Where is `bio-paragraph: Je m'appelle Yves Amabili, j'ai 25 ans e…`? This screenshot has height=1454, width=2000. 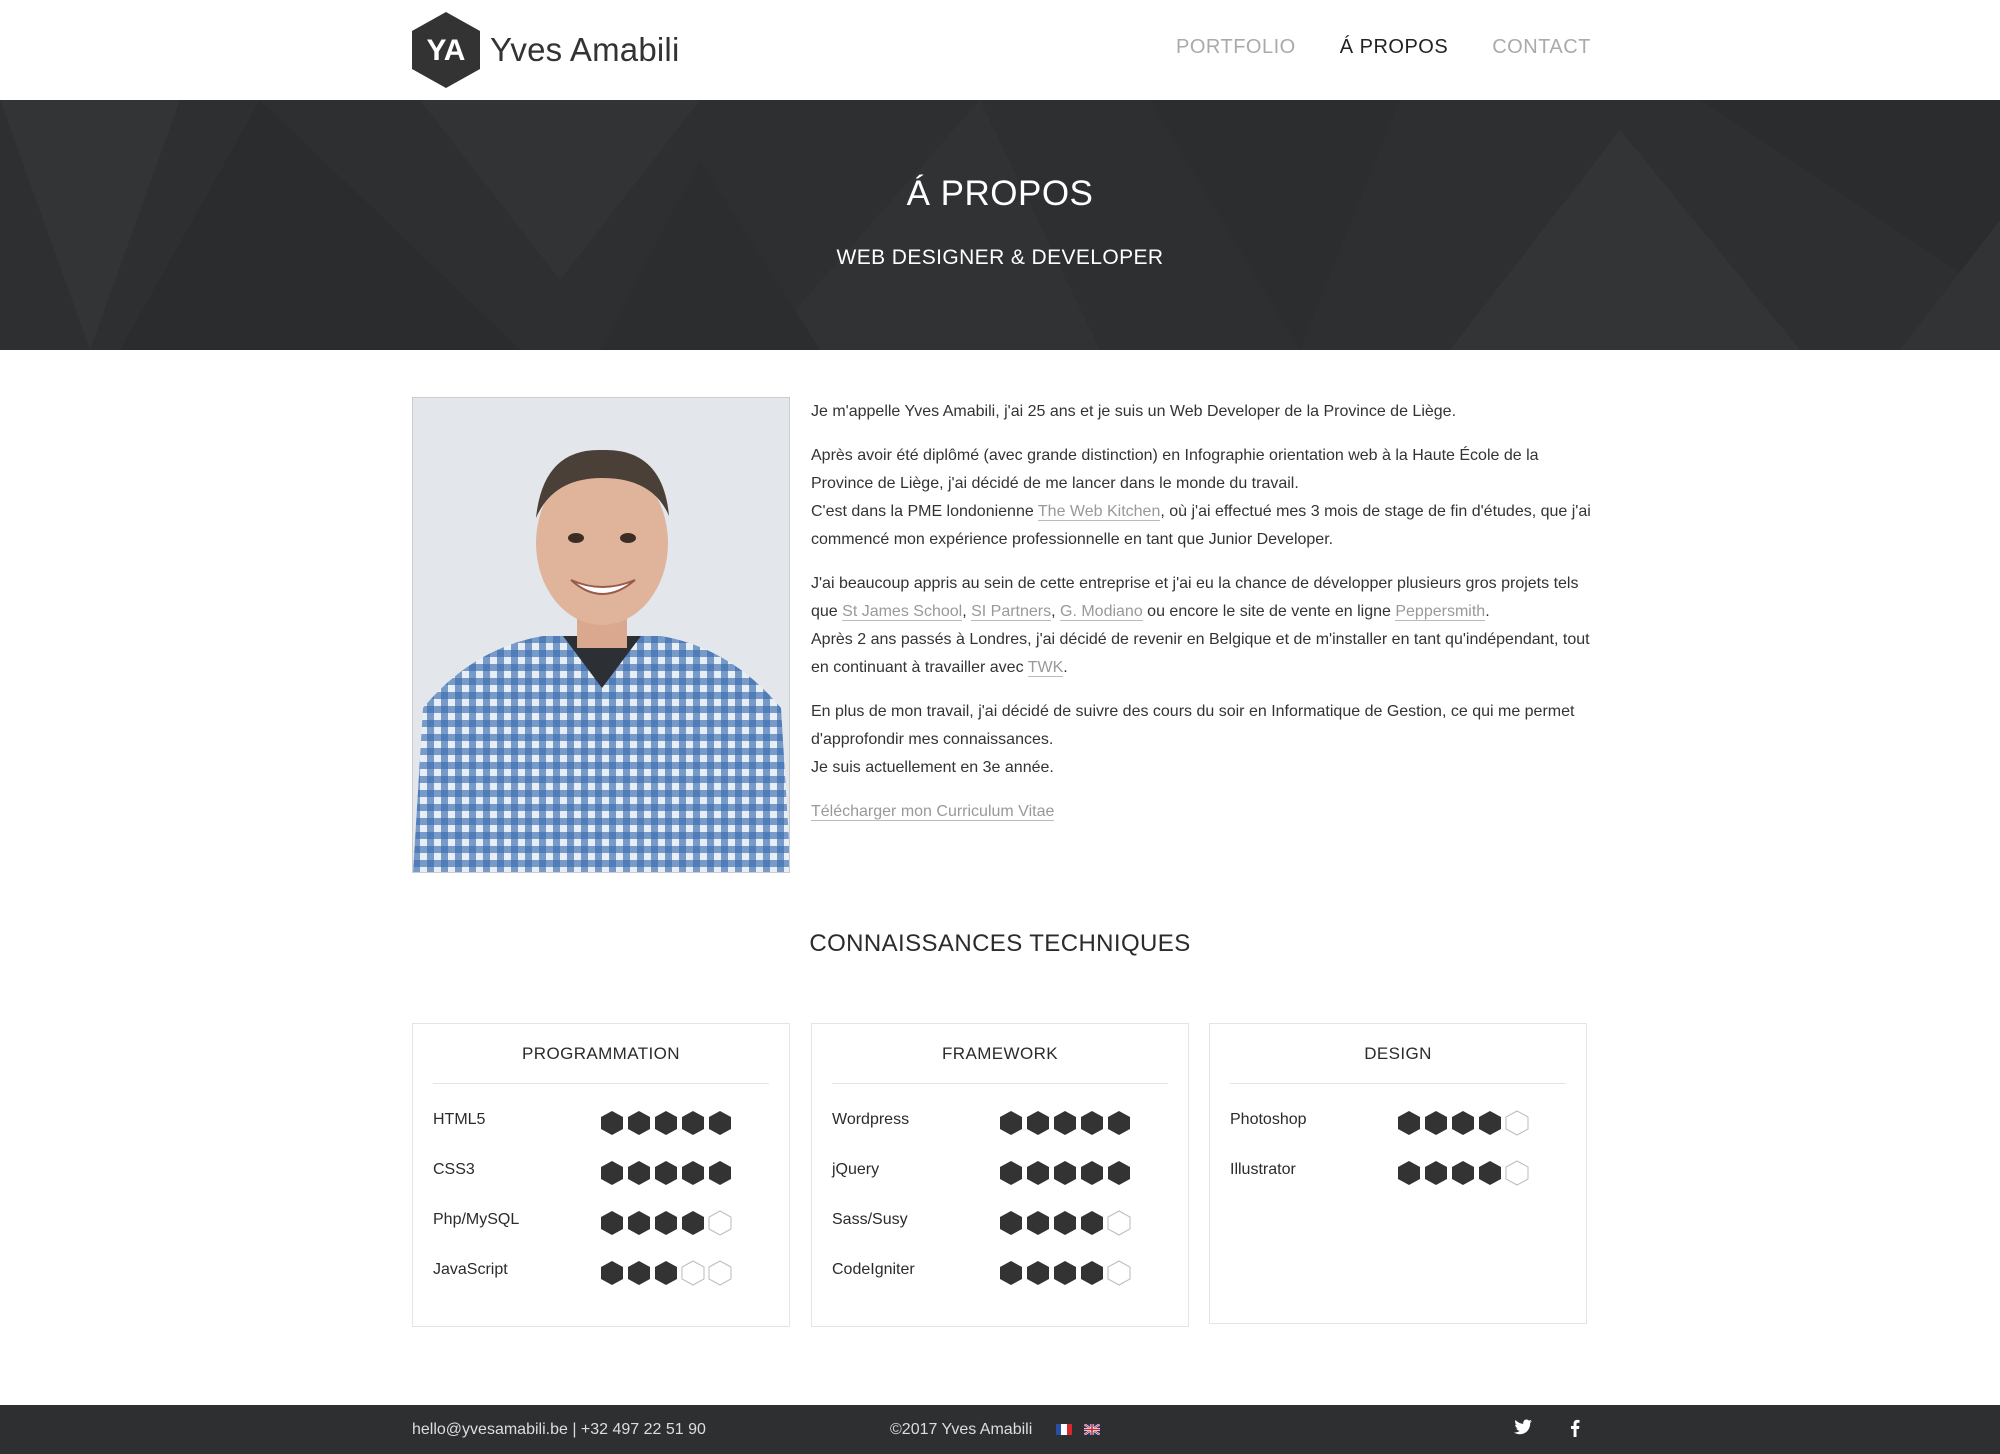
bio-paragraph: Je m'appelle Yves Amabili, j'ai 25 ans e… is located at coordinates (1201, 412).